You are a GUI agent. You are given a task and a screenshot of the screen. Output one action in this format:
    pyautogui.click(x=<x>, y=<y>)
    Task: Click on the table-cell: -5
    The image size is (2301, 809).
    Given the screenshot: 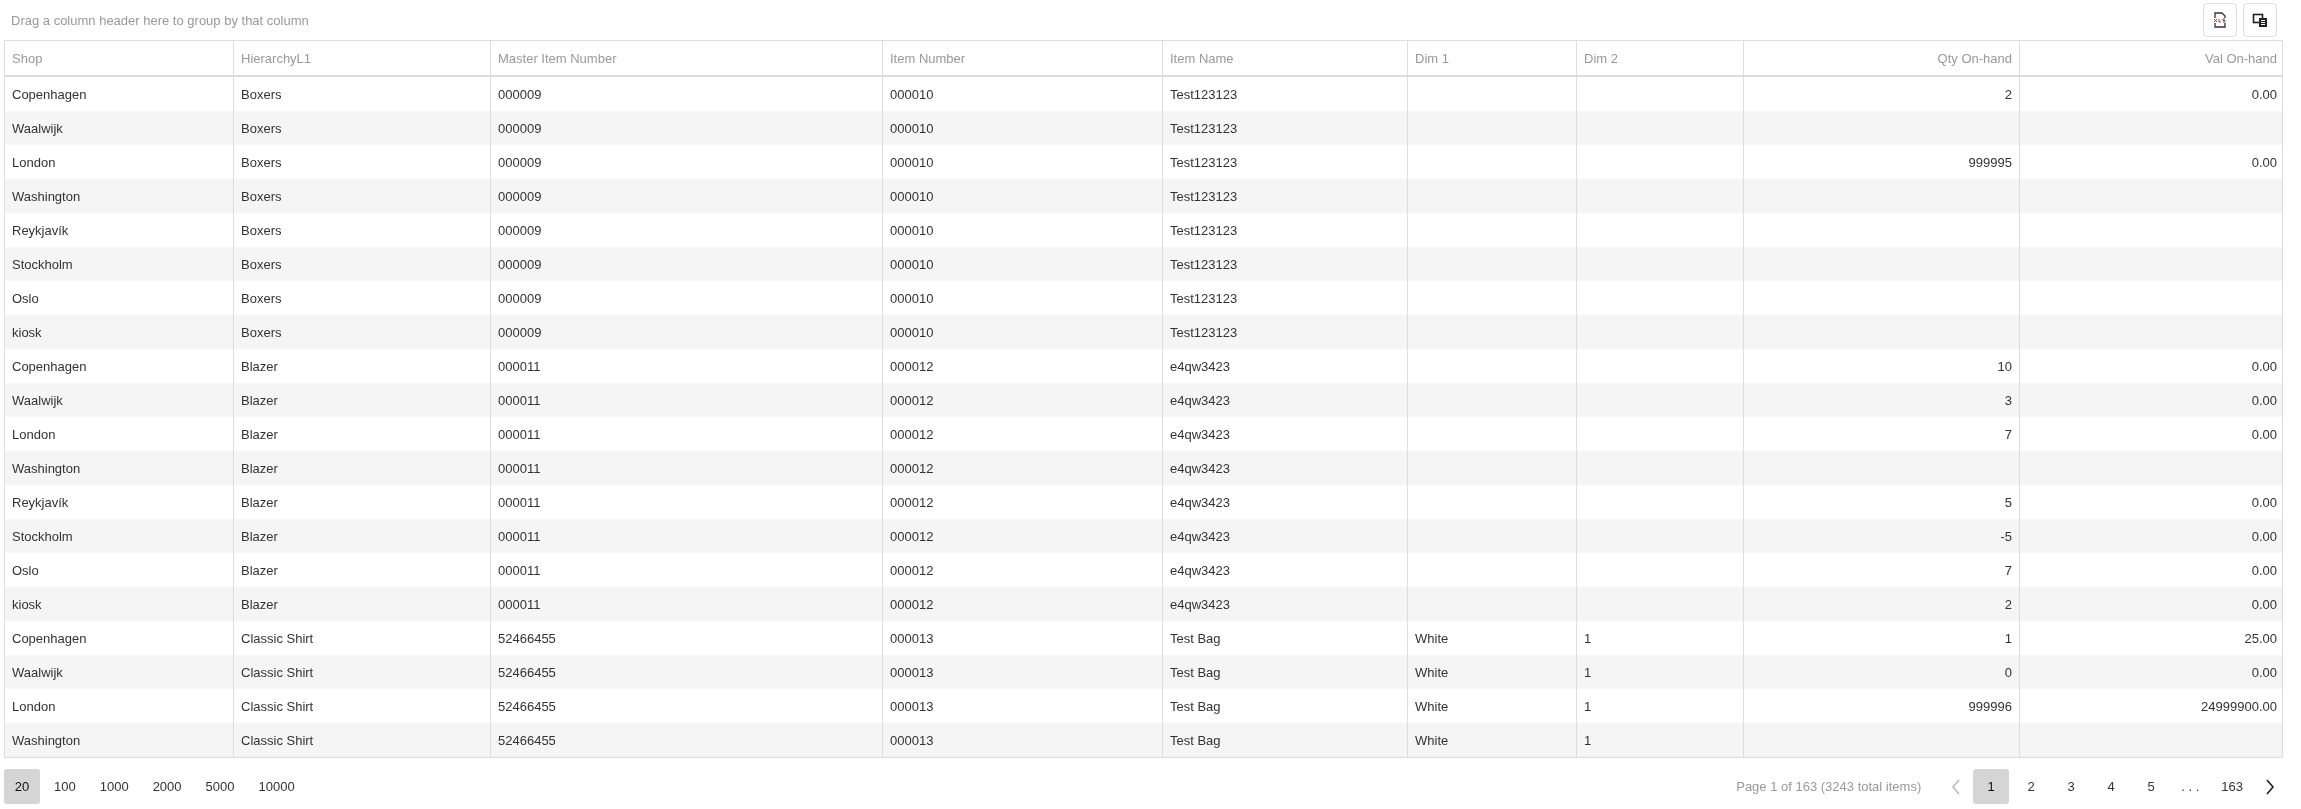 What is the action you would take?
    pyautogui.click(x=2006, y=536)
    